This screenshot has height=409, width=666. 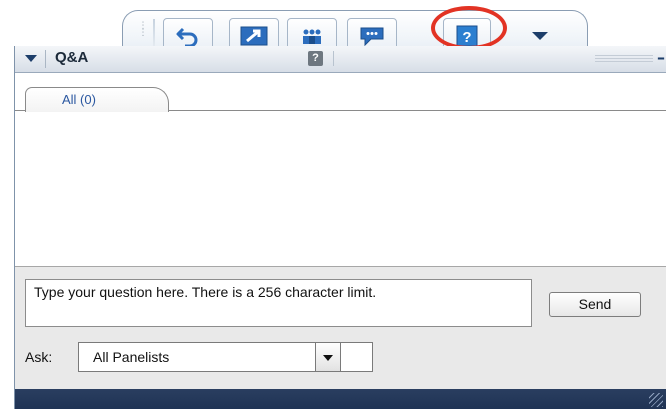 What do you see at coordinates (540, 36) in the screenshot?
I see `more-dropdown-icon` at bounding box center [540, 36].